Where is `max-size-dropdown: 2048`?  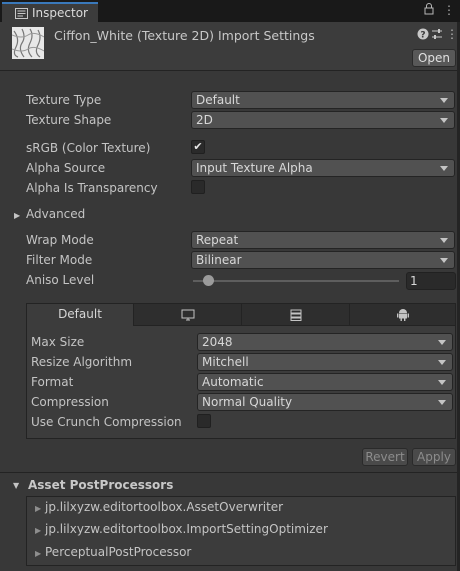
max-size-dropdown: 2048 is located at coordinates (325, 342).